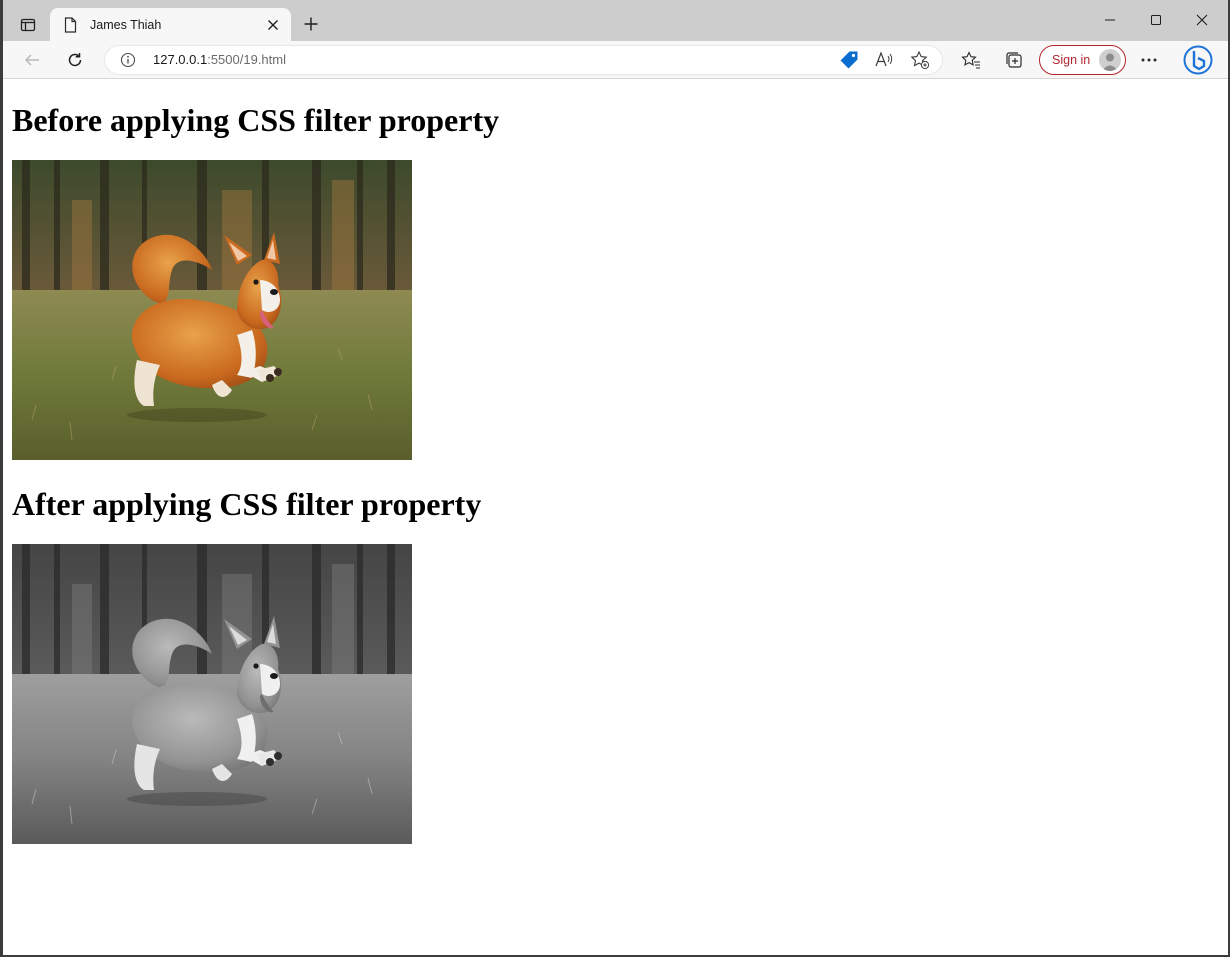 The image size is (1230, 957). What do you see at coordinates (1198, 60) in the screenshot?
I see `bing-copilot-icon` at bounding box center [1198, 60].